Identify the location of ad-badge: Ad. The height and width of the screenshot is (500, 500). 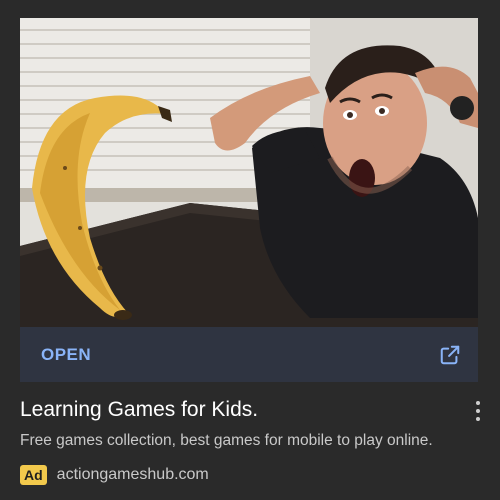
(33, 475).